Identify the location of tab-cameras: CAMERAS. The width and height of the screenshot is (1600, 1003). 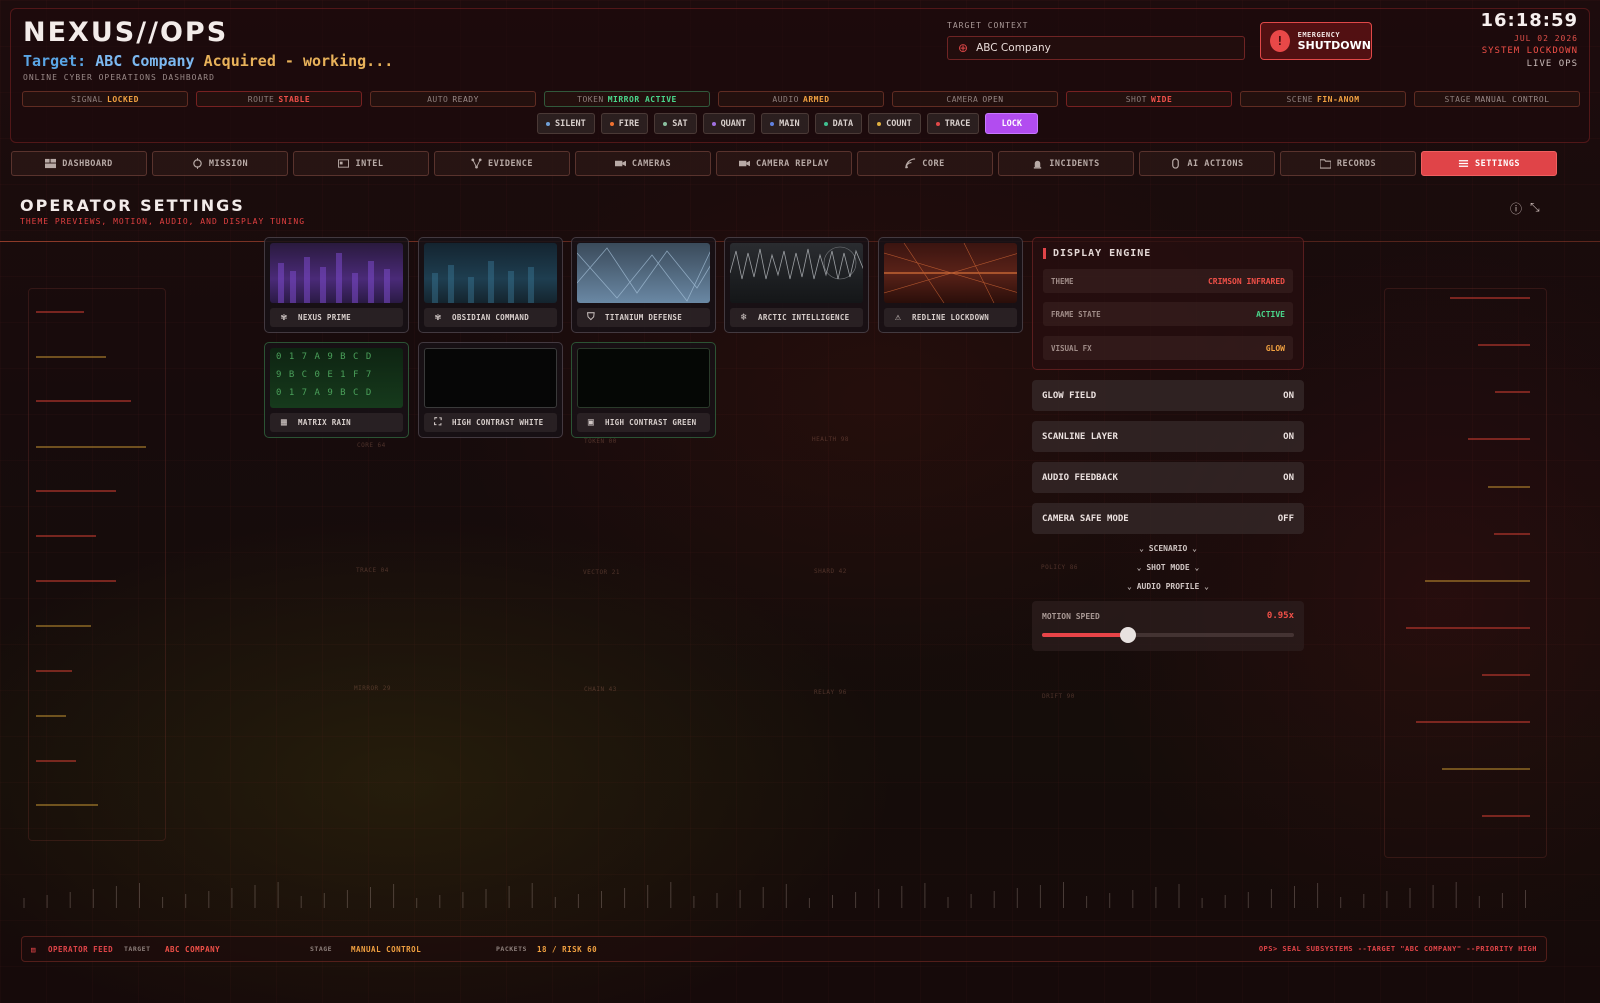
(643, 163).